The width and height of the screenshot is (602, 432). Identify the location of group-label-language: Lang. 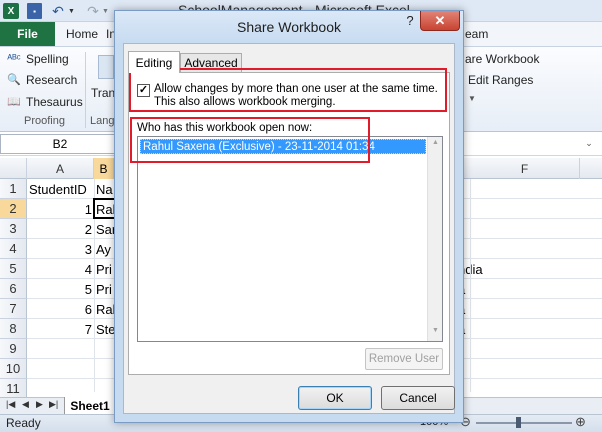
(102, 121).